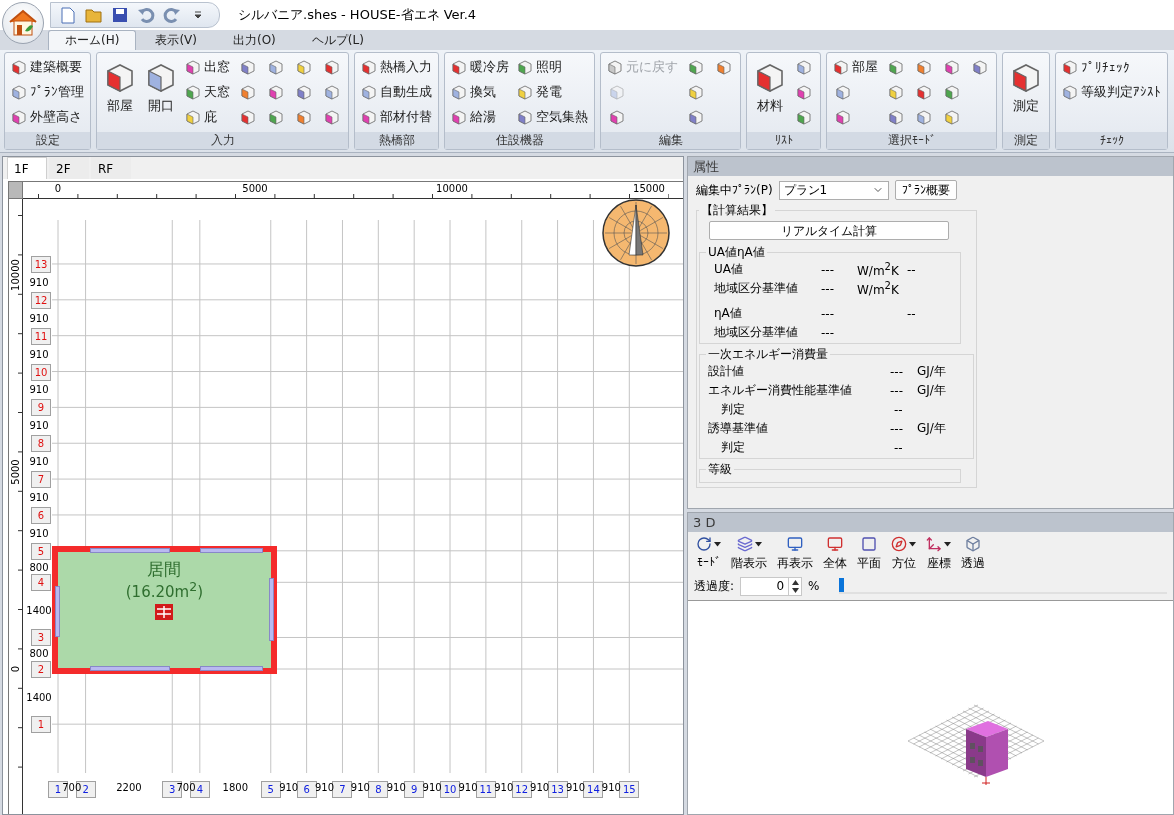 This screenshot has width=1174, height=815. Describe the element at coordinates (231, 550) in the screenshot. I see `window-mark` at that location.